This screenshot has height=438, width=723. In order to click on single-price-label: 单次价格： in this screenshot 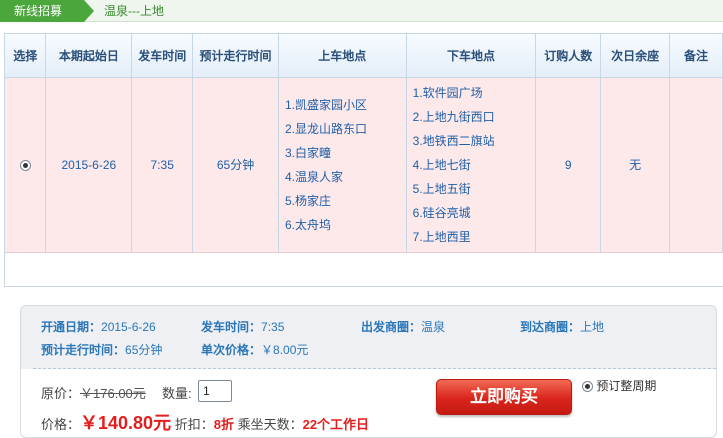, I will do `click(231, 350)`.